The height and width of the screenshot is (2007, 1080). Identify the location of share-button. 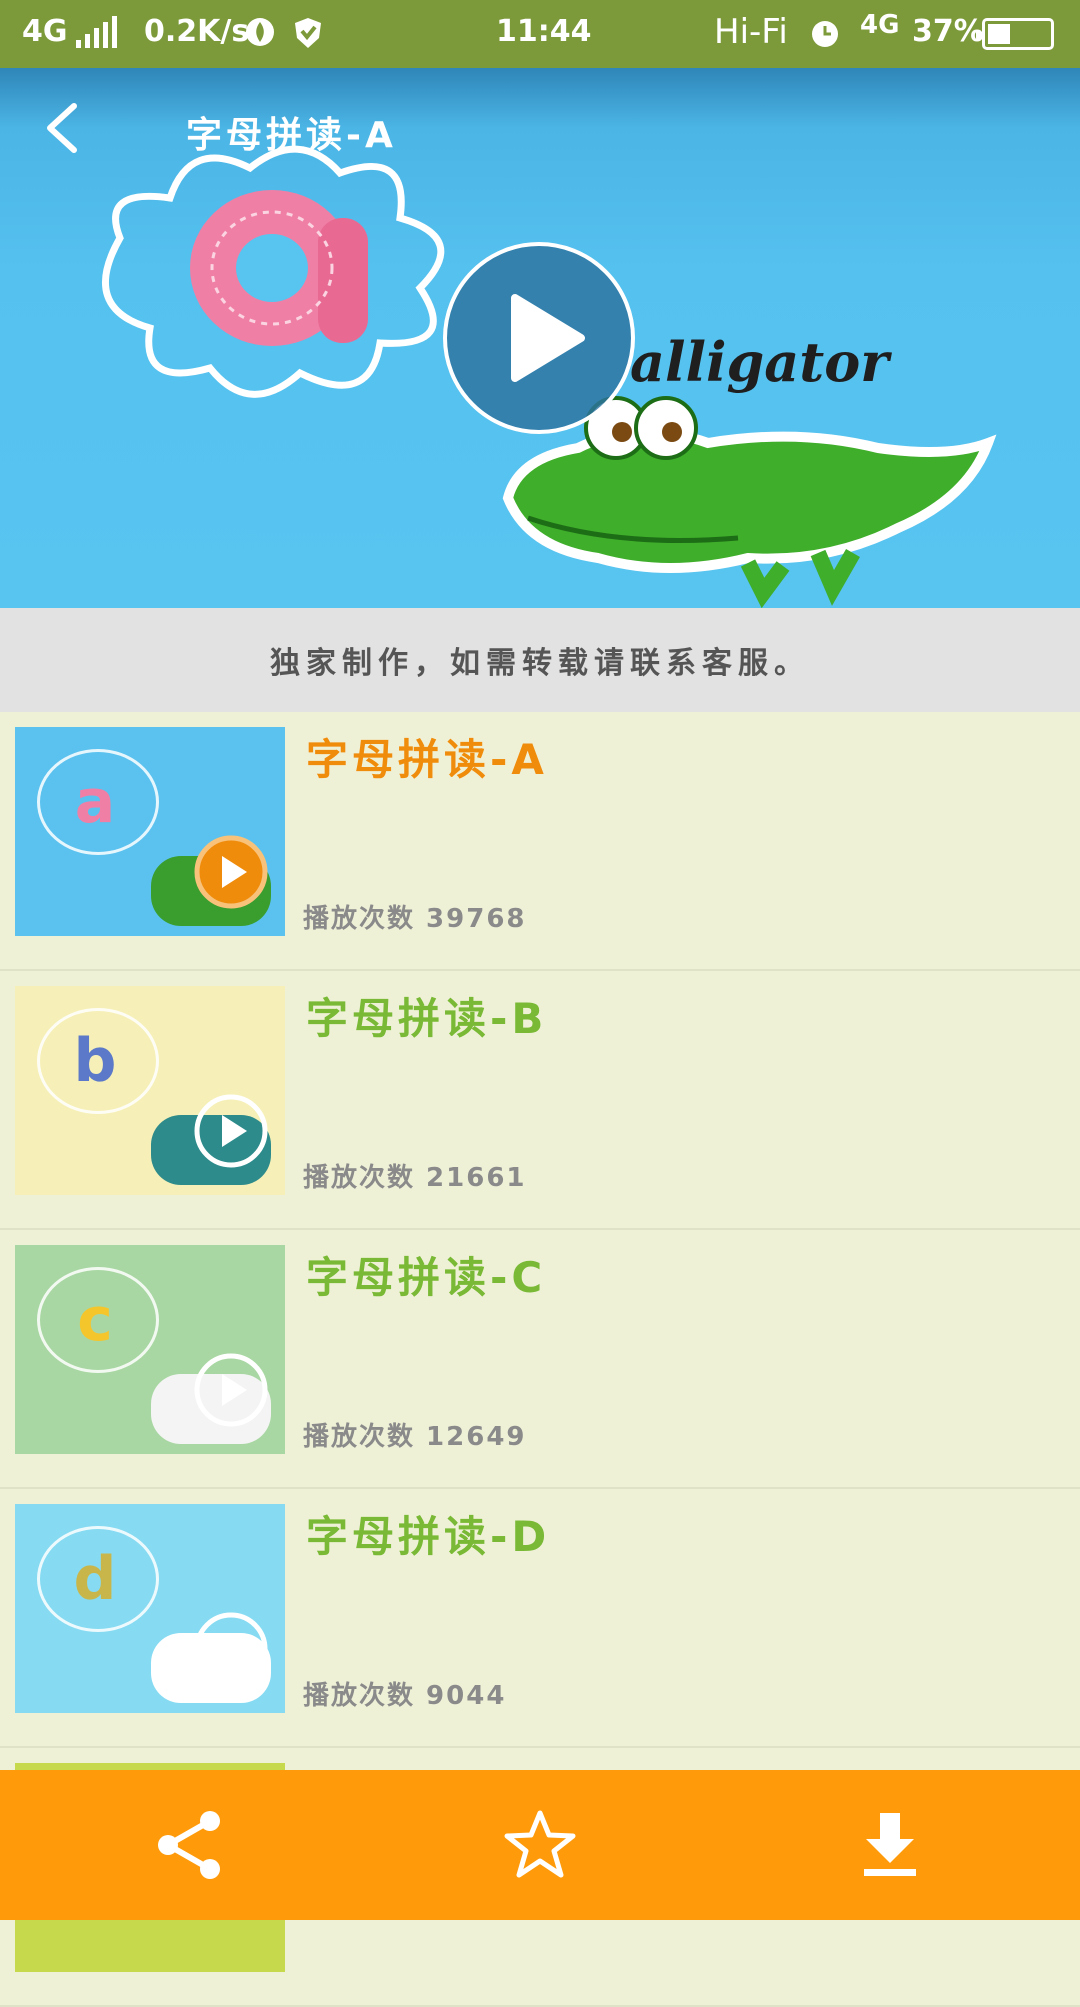
(190, 1845).